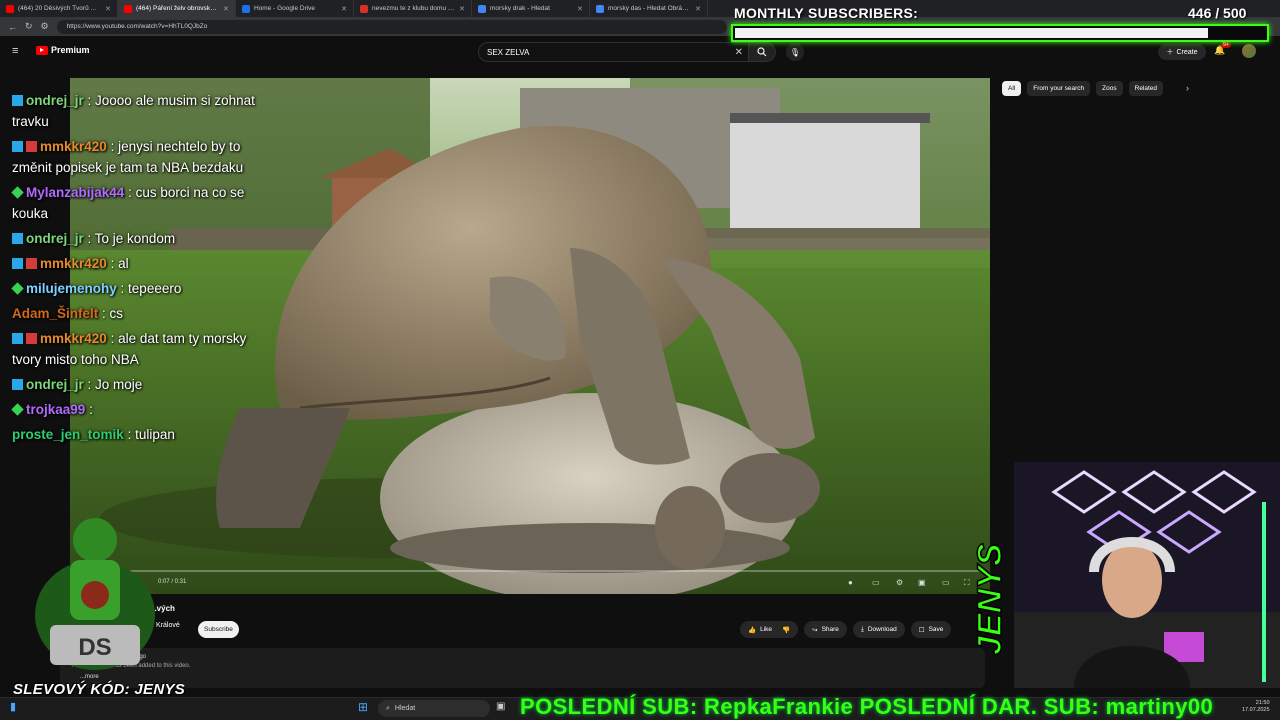 The image size is (1280, 720). I want to click on download-label: Download, so click(882, 629).